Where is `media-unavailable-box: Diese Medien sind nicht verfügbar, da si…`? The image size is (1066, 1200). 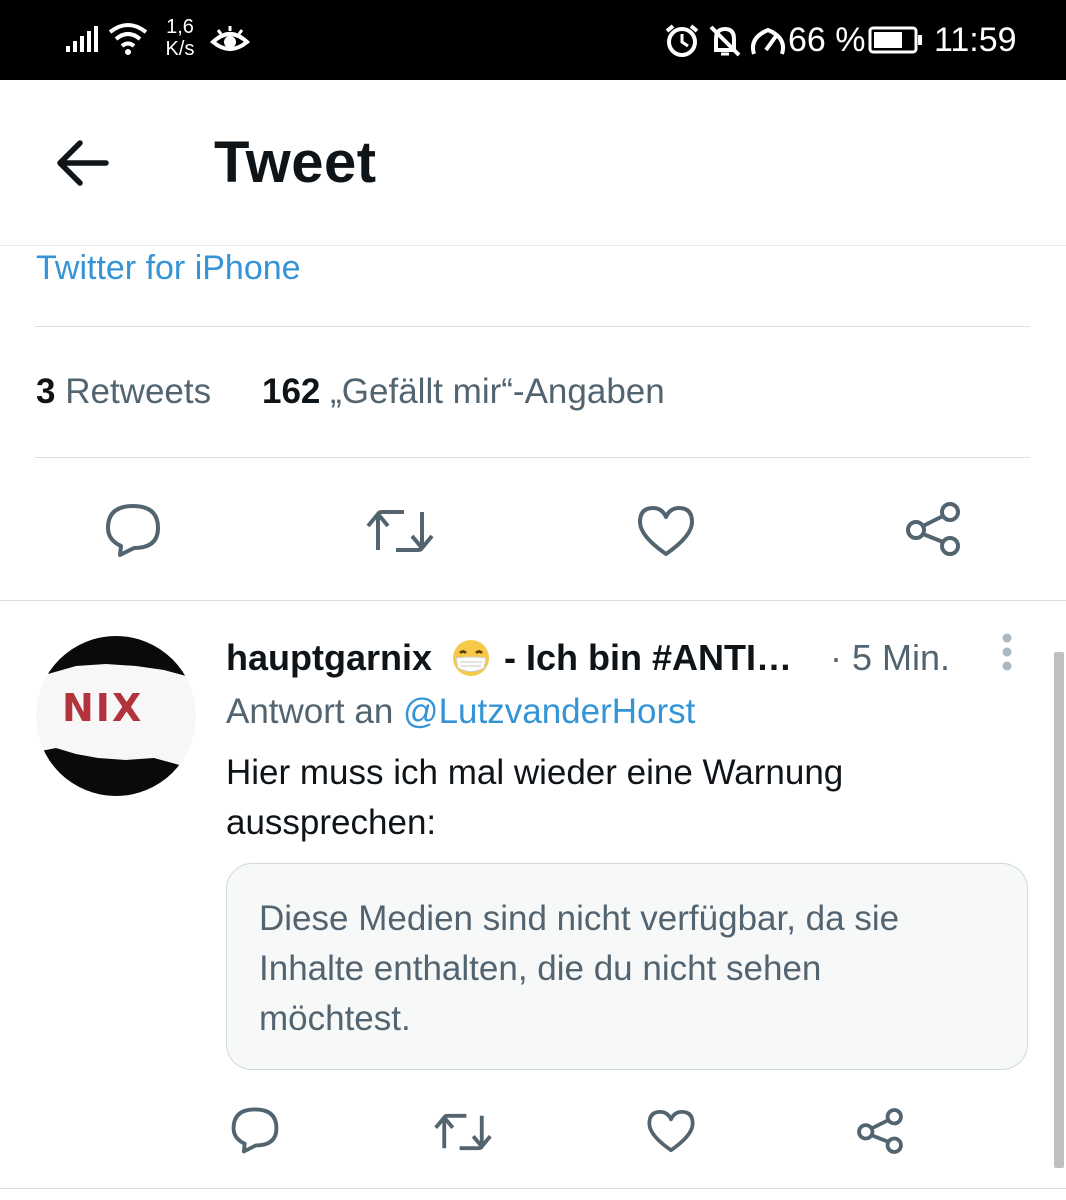
media-unavailable-box: Diese Medien sind nicht verfügbar, da si… is located at coordinates (627, 966).